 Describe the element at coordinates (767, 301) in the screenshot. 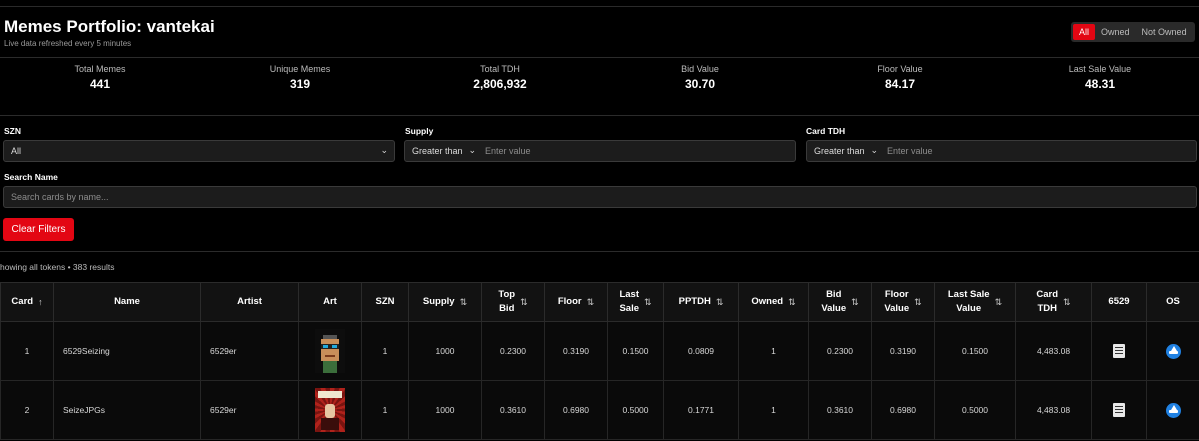

I see `column-header-line1: Owned` at that location.